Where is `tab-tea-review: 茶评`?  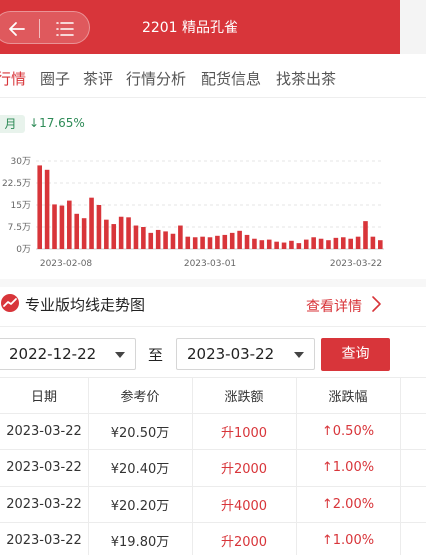 tab-tea-review: 茶评 is located at coordinates (98, 78).